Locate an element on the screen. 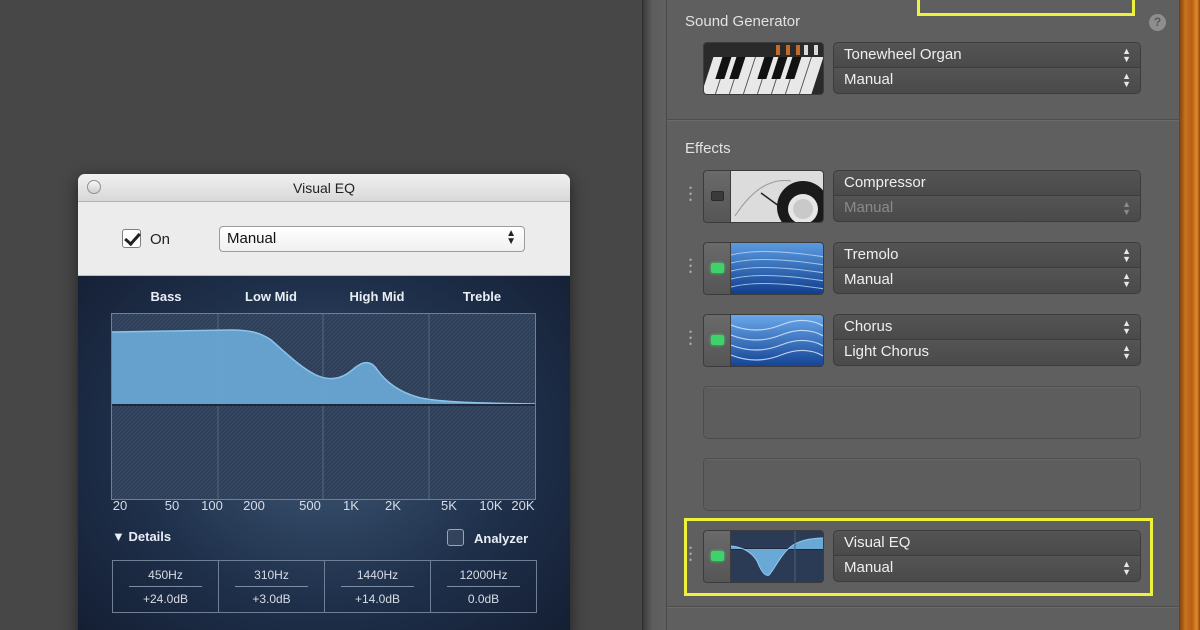  freq-label: 20K is located at coordinates (523, 505).